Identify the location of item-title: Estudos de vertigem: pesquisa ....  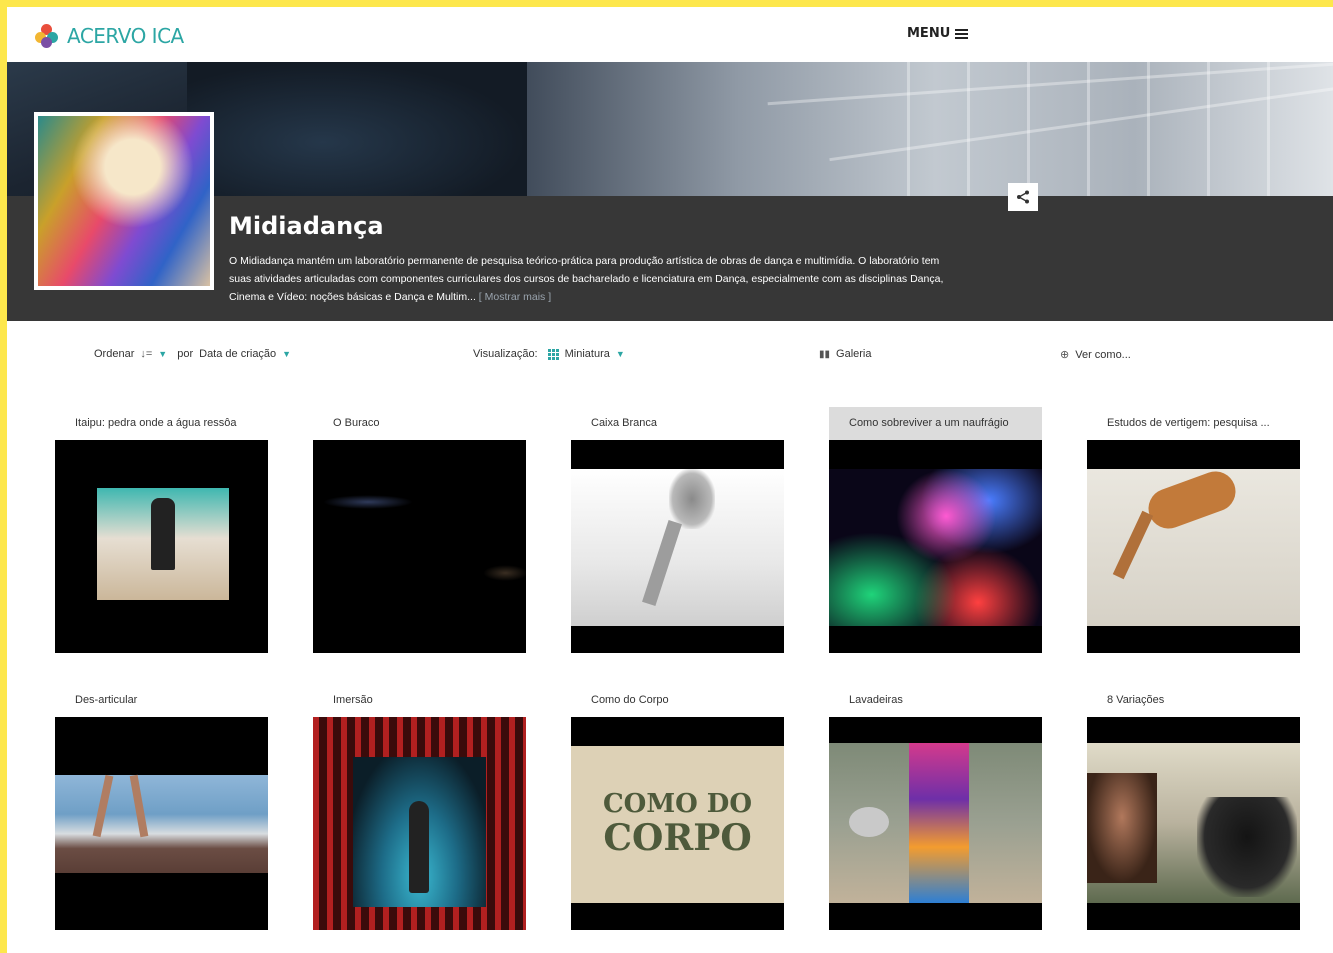
(1188, 423).